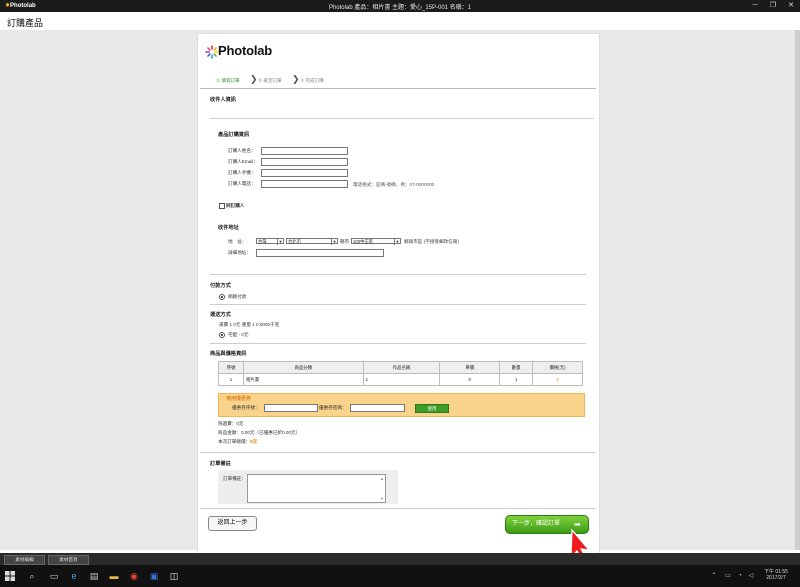 This screenshot has width=800, height=587. What do you see at coordinates (291, 408) in the screenshot?
I see `coupon-code-input` at bounding box center [291, 408].